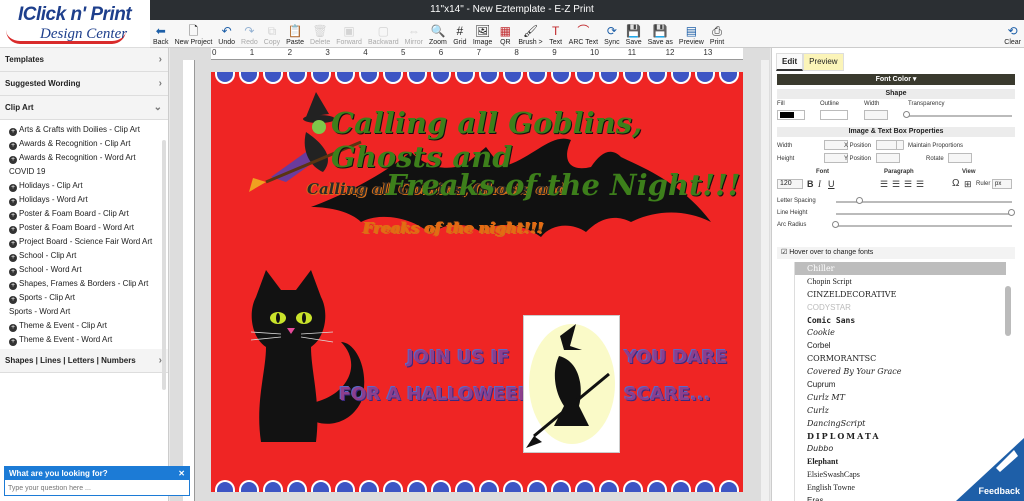  I want to click on list-item: + Awards & Recognition - Clip Art, so click(80, 144).